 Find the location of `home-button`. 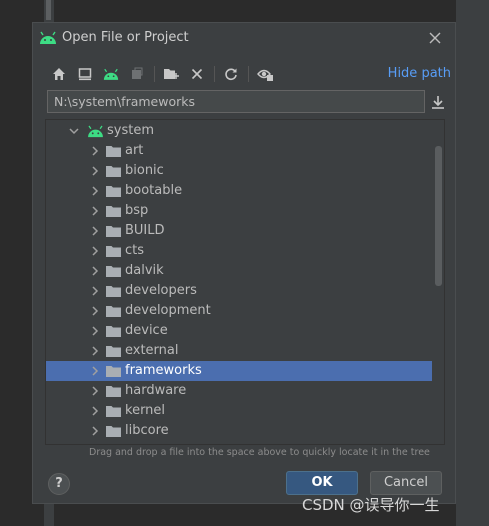

home-button is located at coordinates (59, 74).